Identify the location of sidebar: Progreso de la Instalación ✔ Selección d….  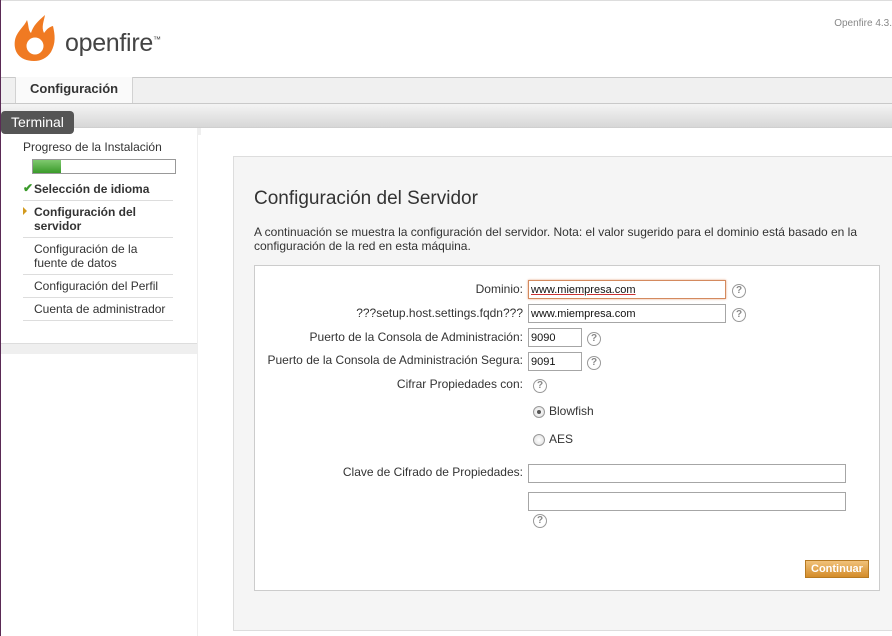
(101, 241).